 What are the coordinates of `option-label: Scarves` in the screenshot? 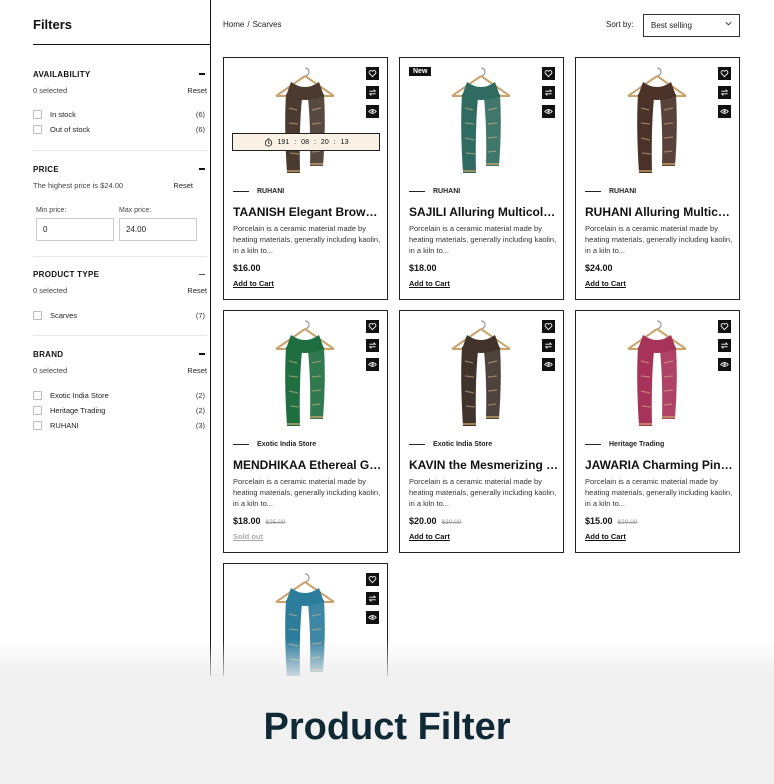 It's located at (64, 315).